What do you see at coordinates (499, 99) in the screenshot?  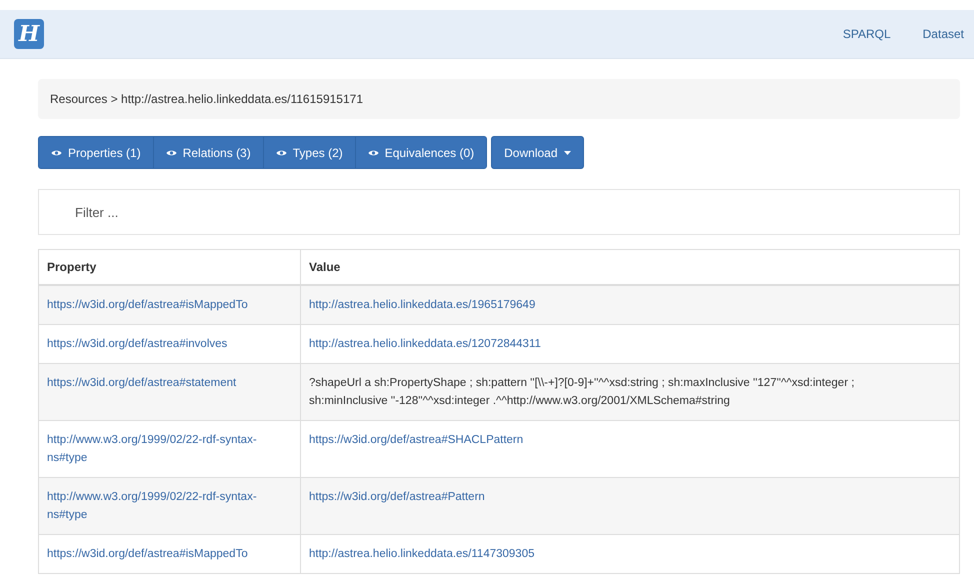 I see `breadcrumb: Resources > http://astrea.helio.linkeddata.es/11615915171` at bounding box center [499, 99].